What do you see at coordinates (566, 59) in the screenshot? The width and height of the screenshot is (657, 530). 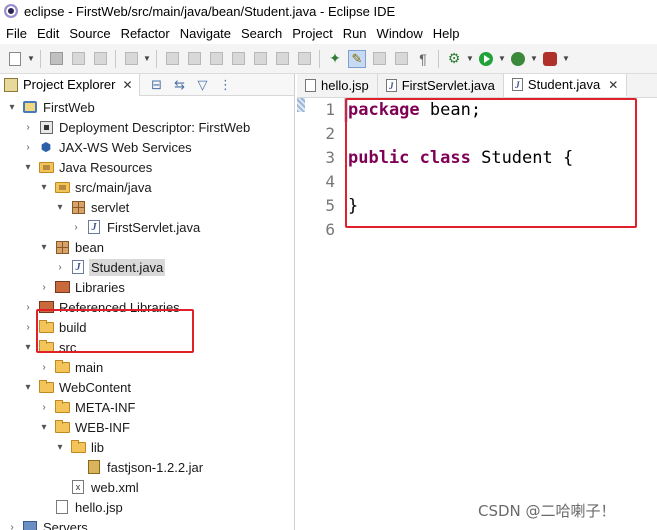 I see `external-tools-dropdown-icon: ▼` at bounding box center [566, 59].